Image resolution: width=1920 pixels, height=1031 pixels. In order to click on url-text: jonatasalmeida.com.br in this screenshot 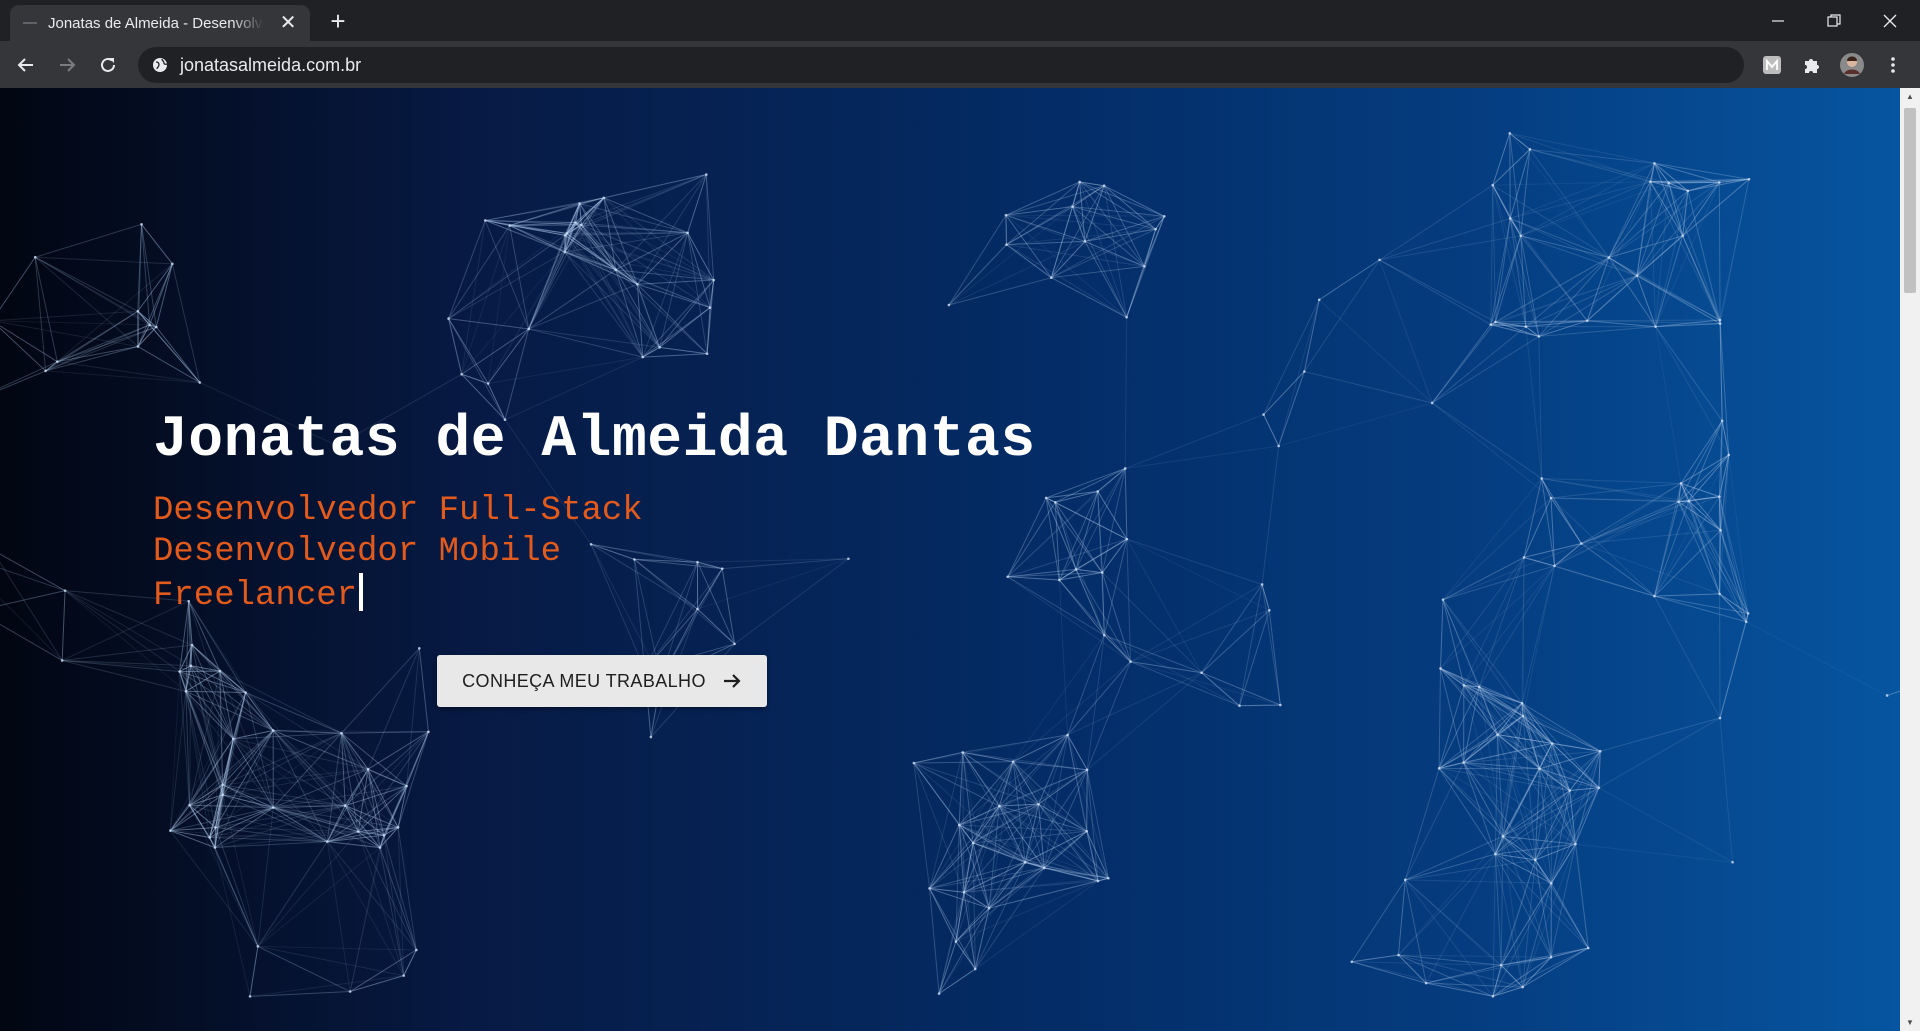, I will do `click(270, 65)`.